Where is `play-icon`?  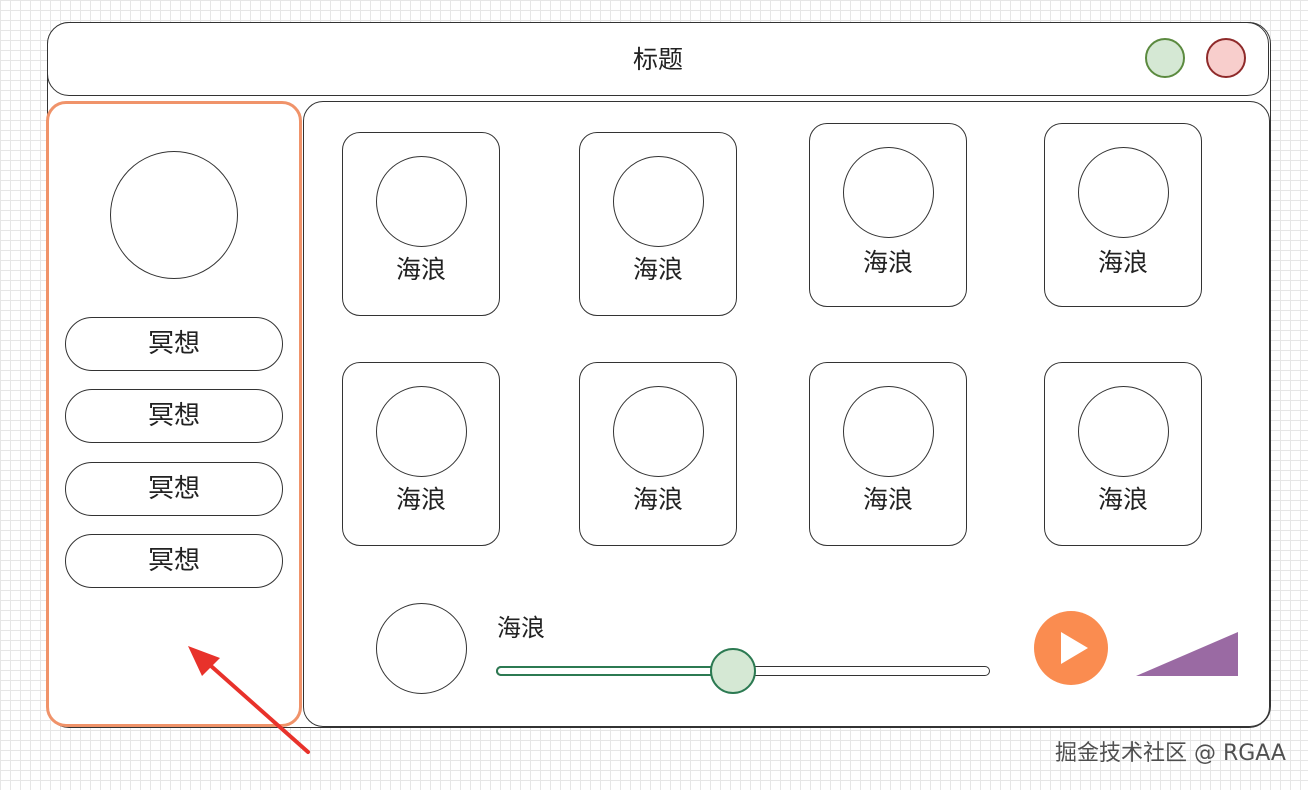 play-icon is located at coordinates (1074, 648).